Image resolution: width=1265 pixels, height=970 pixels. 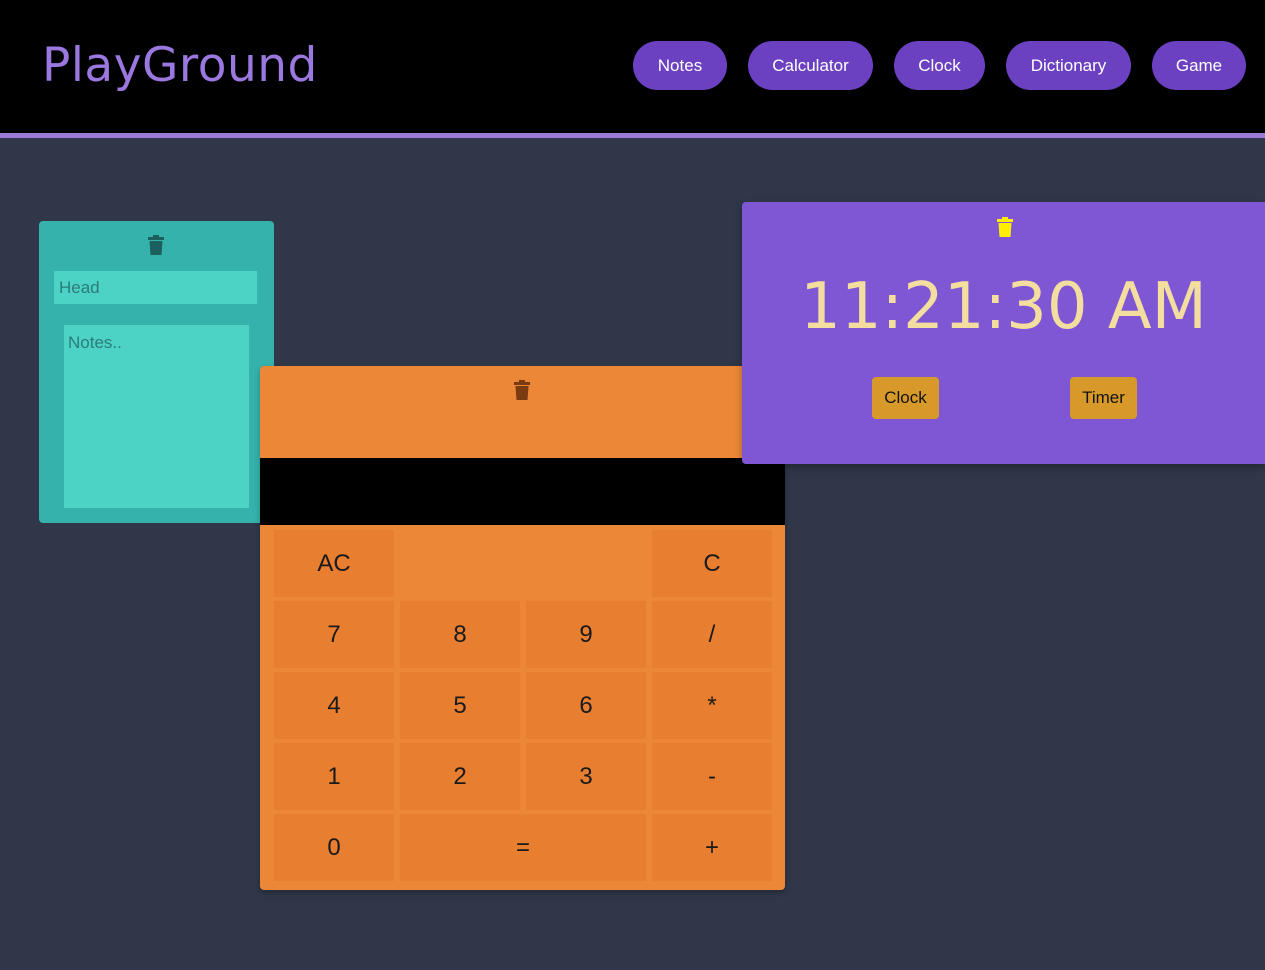 What do you see at coordinates (810, 65) in the screenshot?
I see `nav-calculator-button: Calculator` at bounding box center [810, 65].